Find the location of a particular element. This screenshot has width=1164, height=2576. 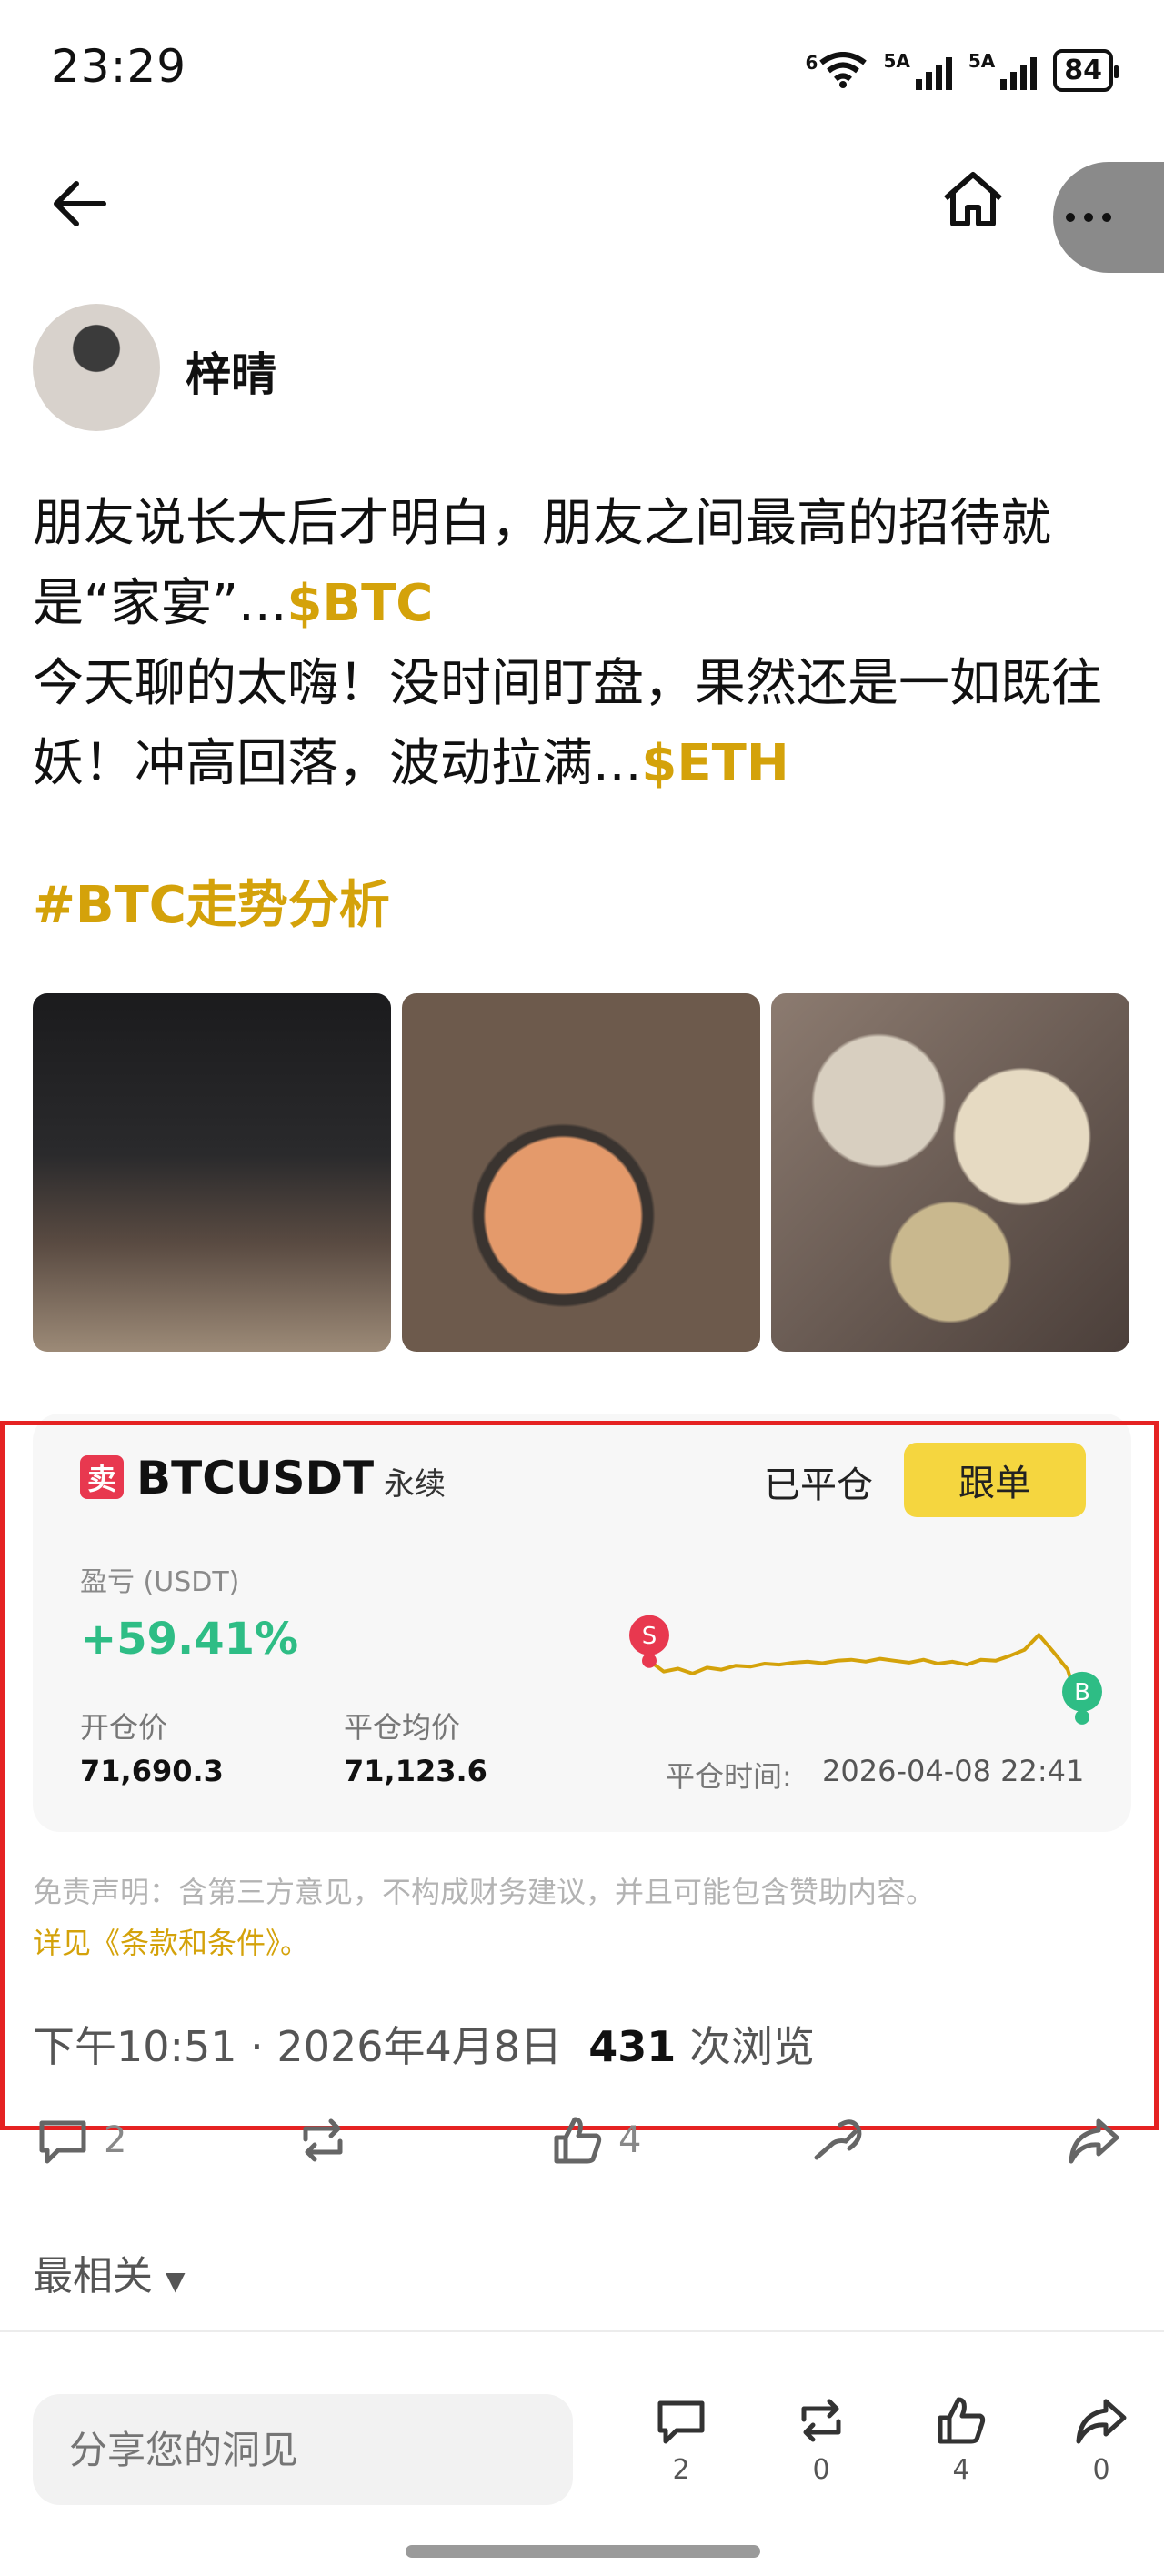

terms-link: 详见《条款和条件》。 is located at coordinates (582, 1942).